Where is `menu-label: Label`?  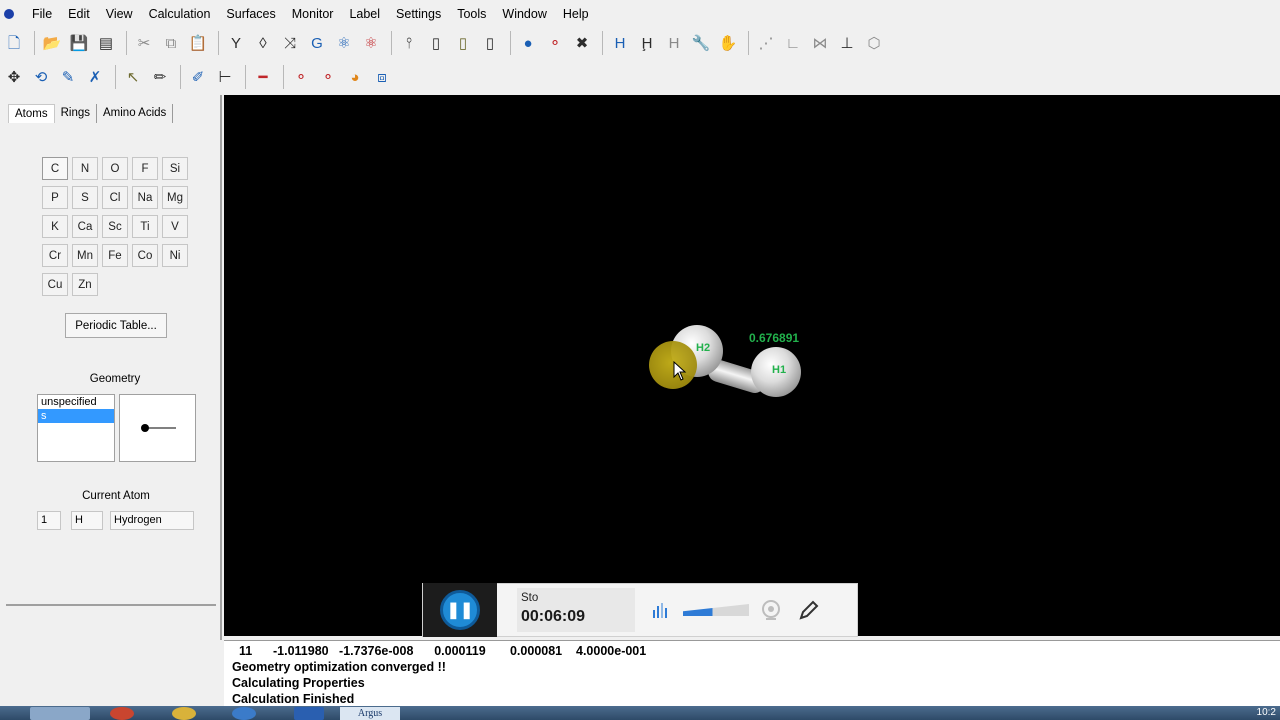
menu-label: Label is located at coordinates (364, 14).